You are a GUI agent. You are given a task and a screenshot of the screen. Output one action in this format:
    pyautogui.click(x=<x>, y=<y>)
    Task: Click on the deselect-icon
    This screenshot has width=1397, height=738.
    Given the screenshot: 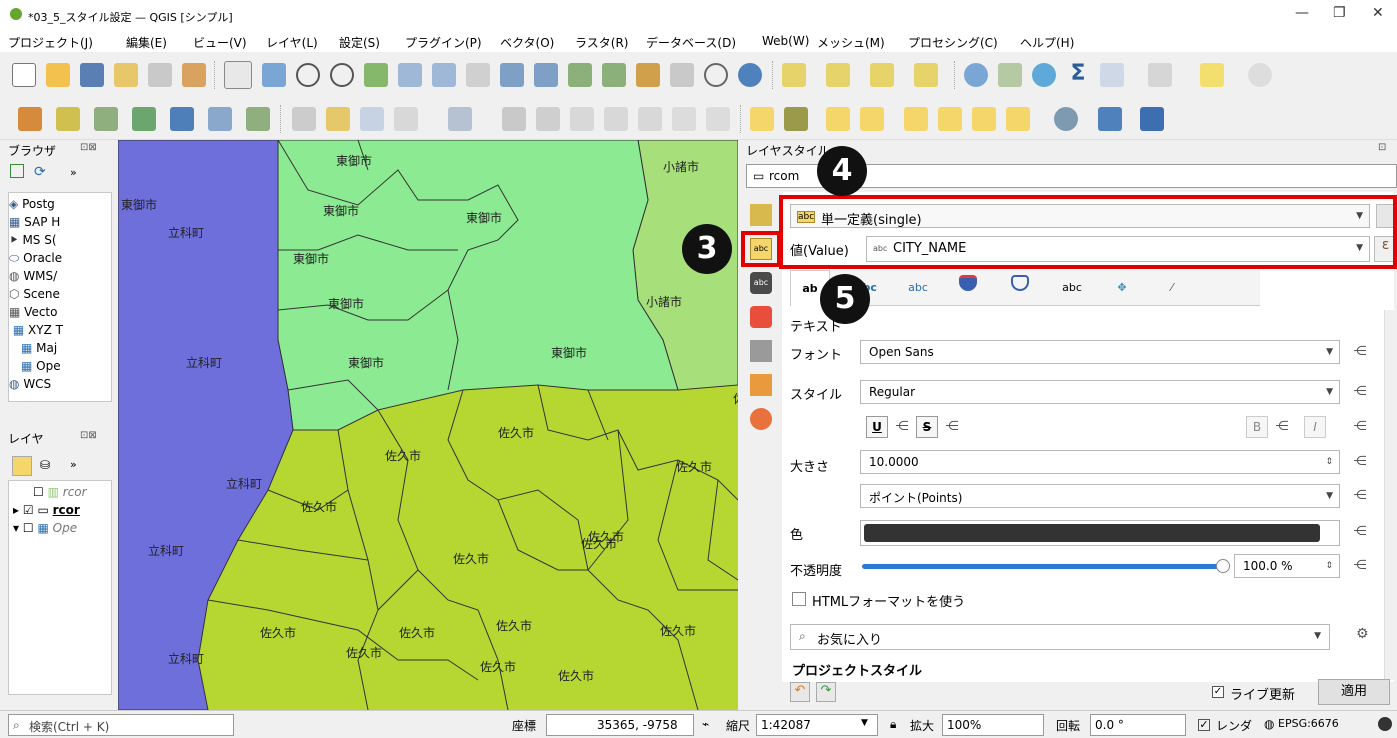 What is the action you would take?
    pyautogui.click(x=882, y=75)
    